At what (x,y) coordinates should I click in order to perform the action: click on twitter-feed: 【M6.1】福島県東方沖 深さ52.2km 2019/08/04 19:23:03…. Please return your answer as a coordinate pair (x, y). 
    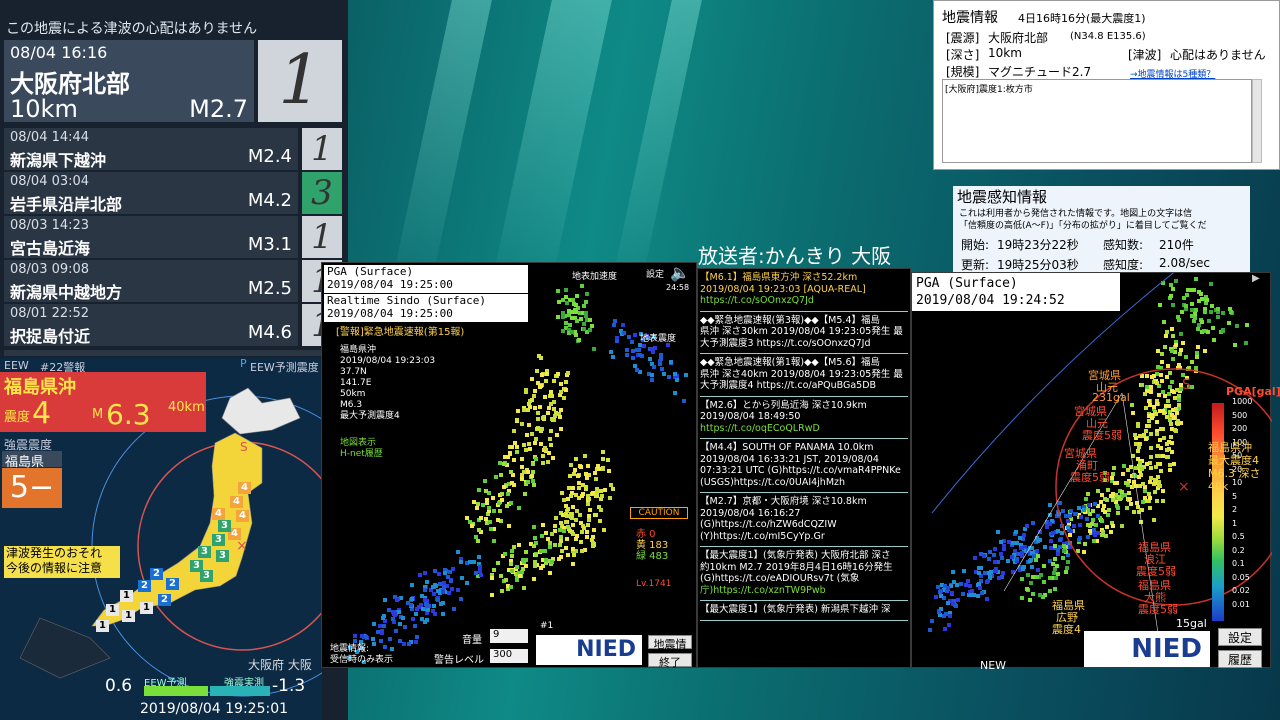
    Looking at the image, I should click on (804, 468).